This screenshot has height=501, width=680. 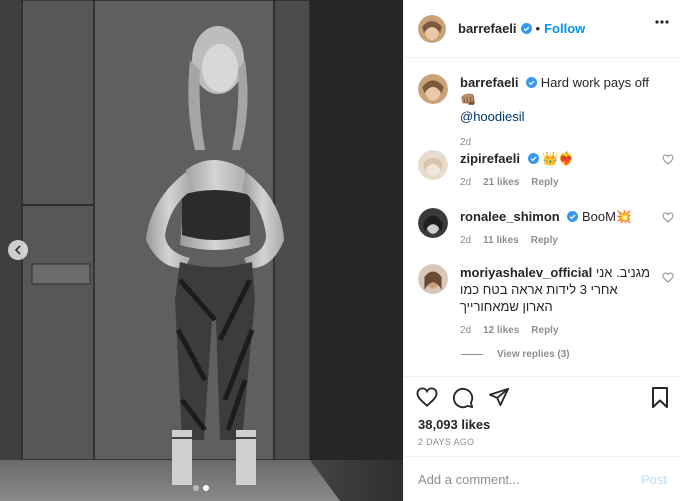 What do you see at coordinates (546, 227) in the screenshot?
I see `comment-item: ronalee_shimon BooM💥 2d 11 likes Reply` at bounding box center [546, 227].